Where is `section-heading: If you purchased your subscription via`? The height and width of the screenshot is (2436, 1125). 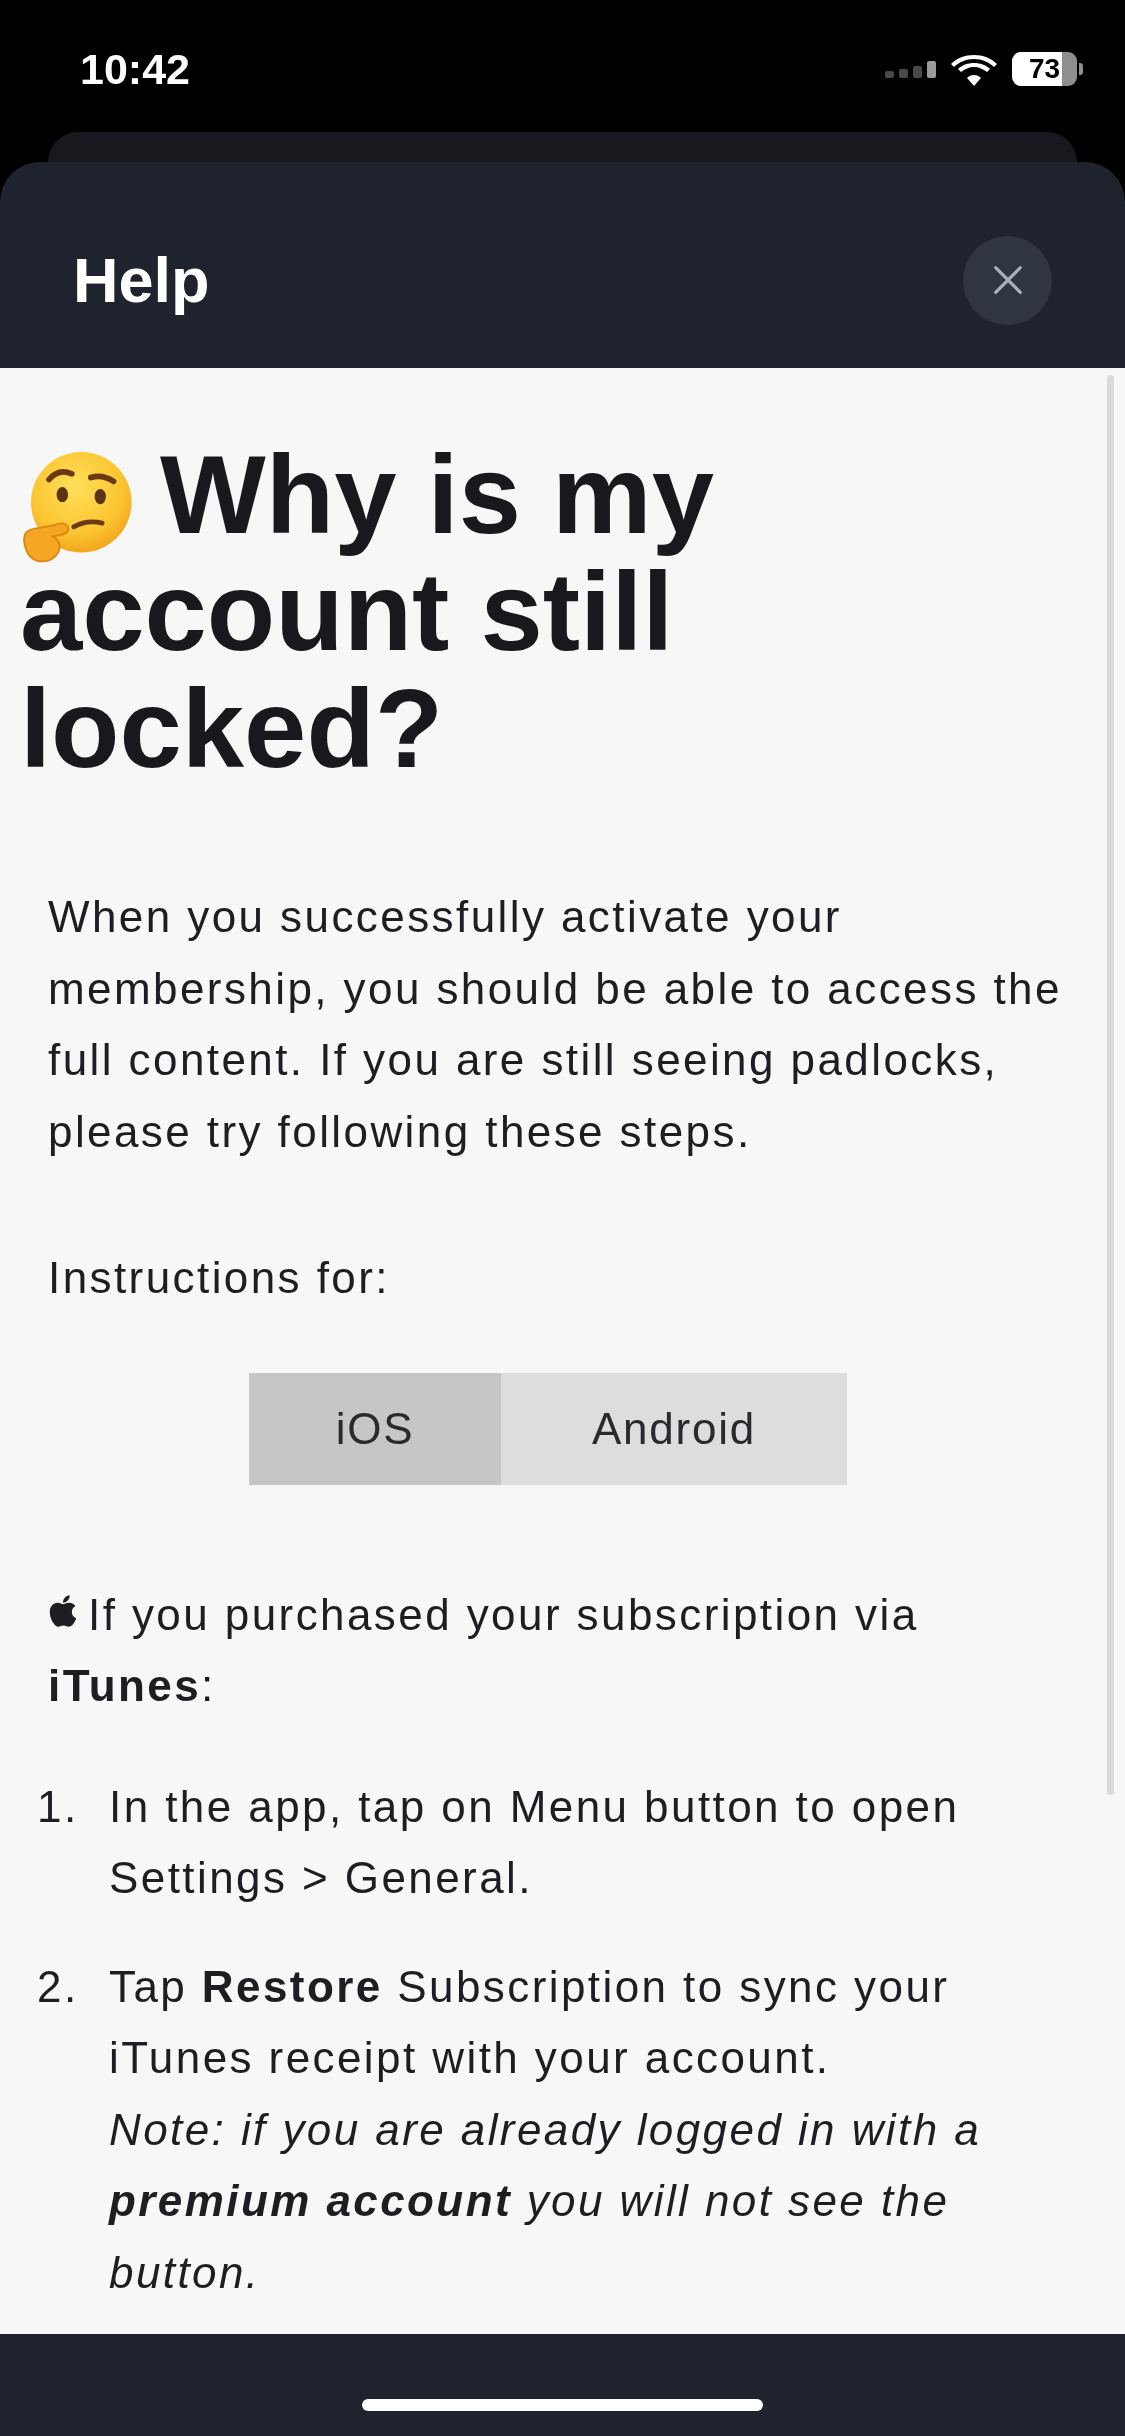
section-heading: If you purchased your subscription via is located at coordinates (503, 1614).